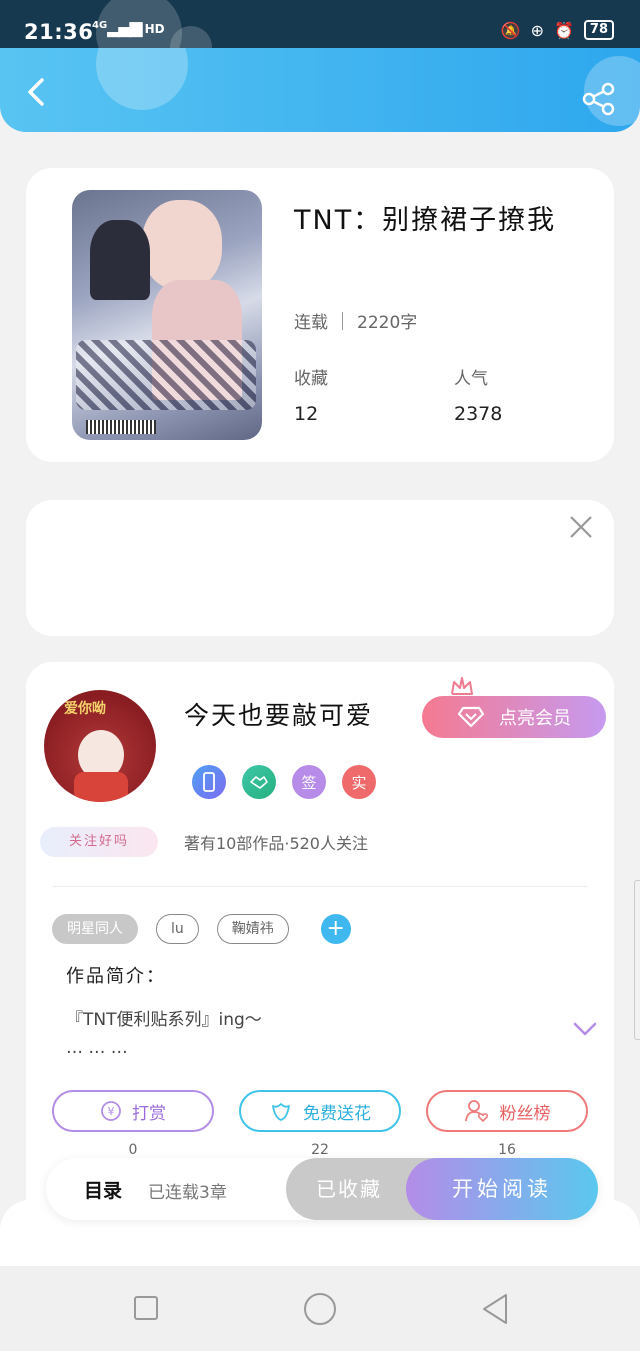  I want to click on top-nav-bar, so click(320, 90).